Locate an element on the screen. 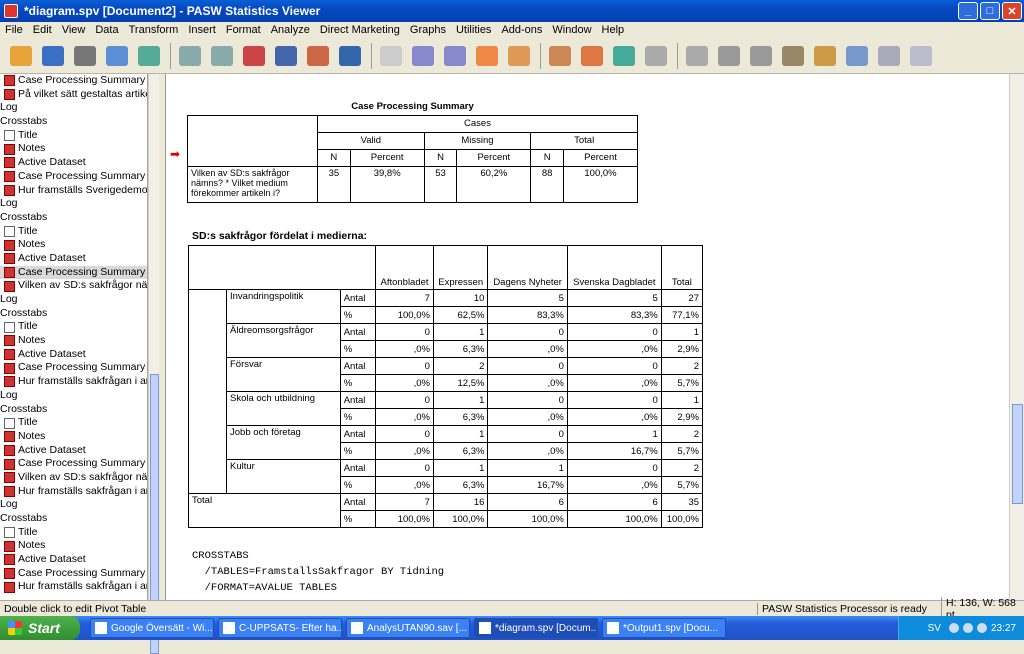 The image size is (1024, 654). save-button is located at coordinates (53, 56).